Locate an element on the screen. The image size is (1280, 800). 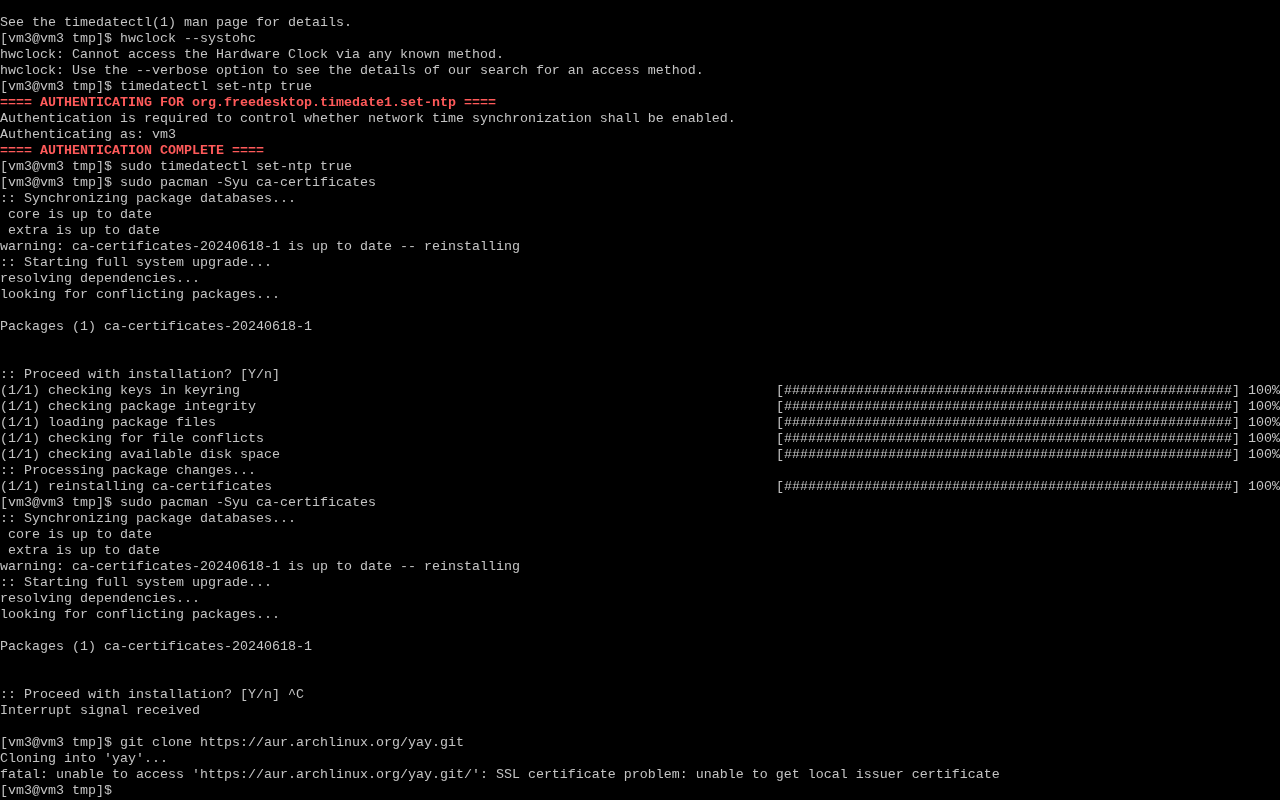
terminal-line: [vm3@vm3 tmp]$ is located at coordinates (56, 791).